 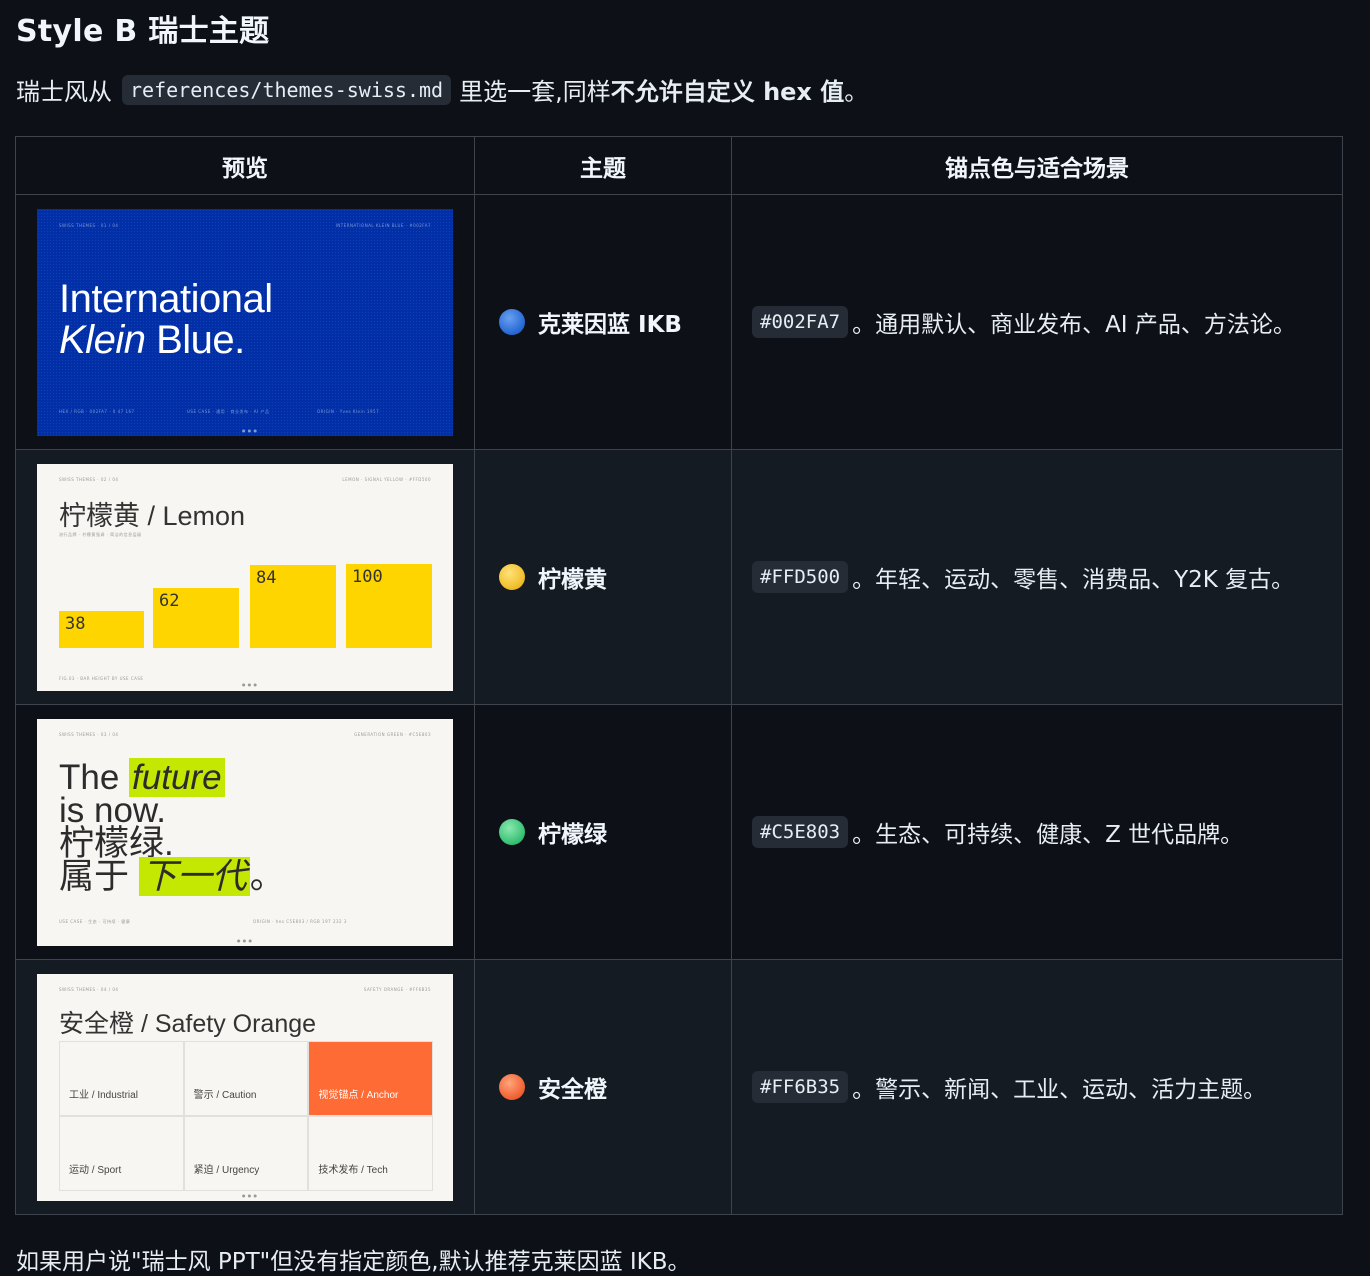 What do you see at coordinates (287, 89) in the screenshot?
I see `intro-code-path: references/themes-swiss.md` at bounding box center [287, 89].